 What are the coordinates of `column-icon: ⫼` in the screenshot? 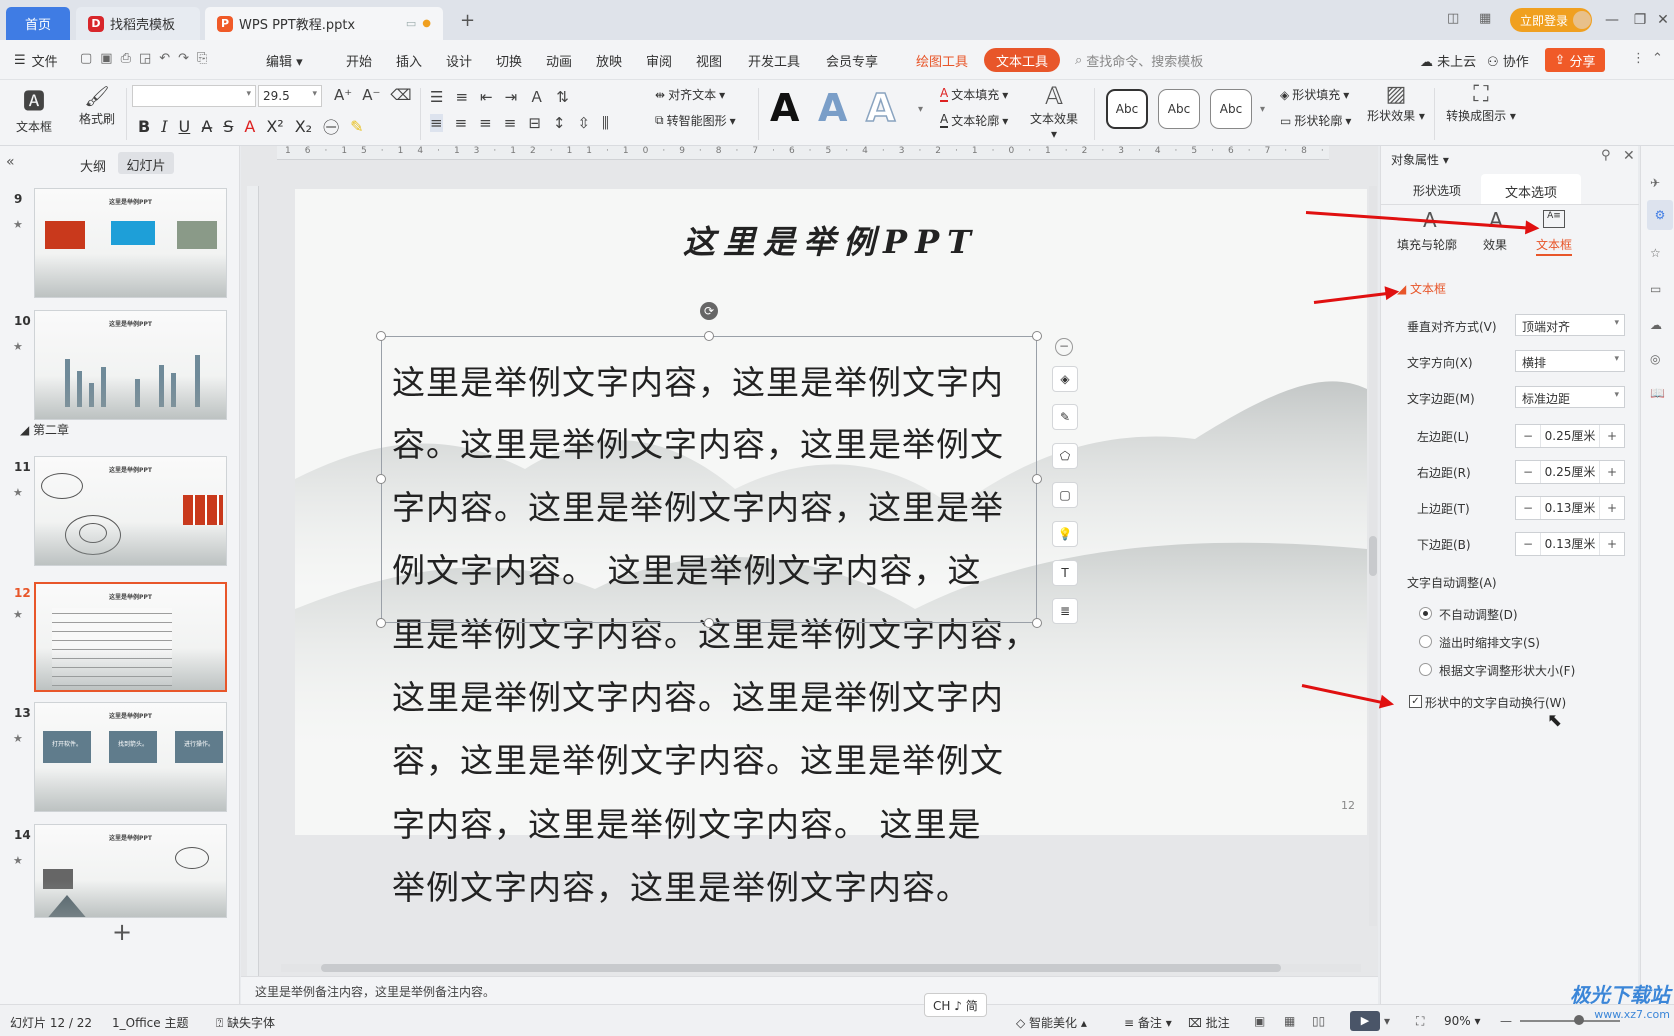 It's located at (605, 123).